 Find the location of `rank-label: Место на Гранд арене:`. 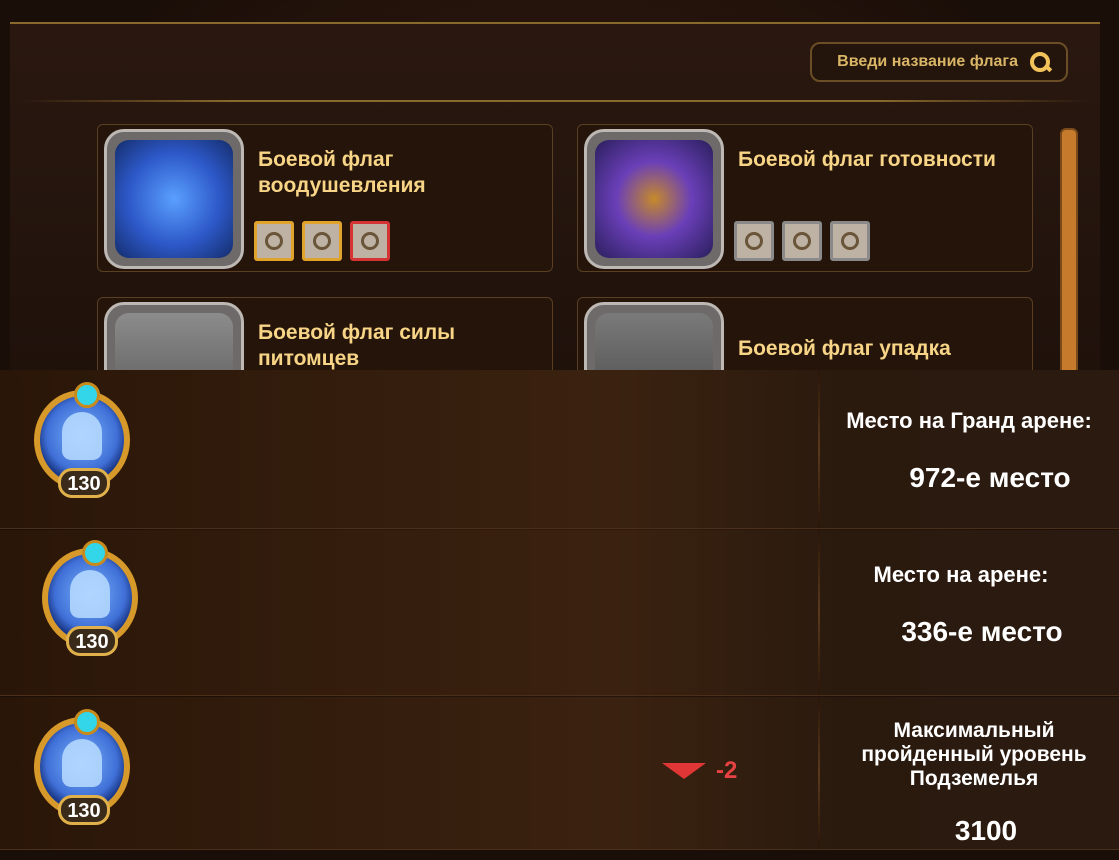

rank-label: Место на Гранд арене: is located at coordinates (969, 420).